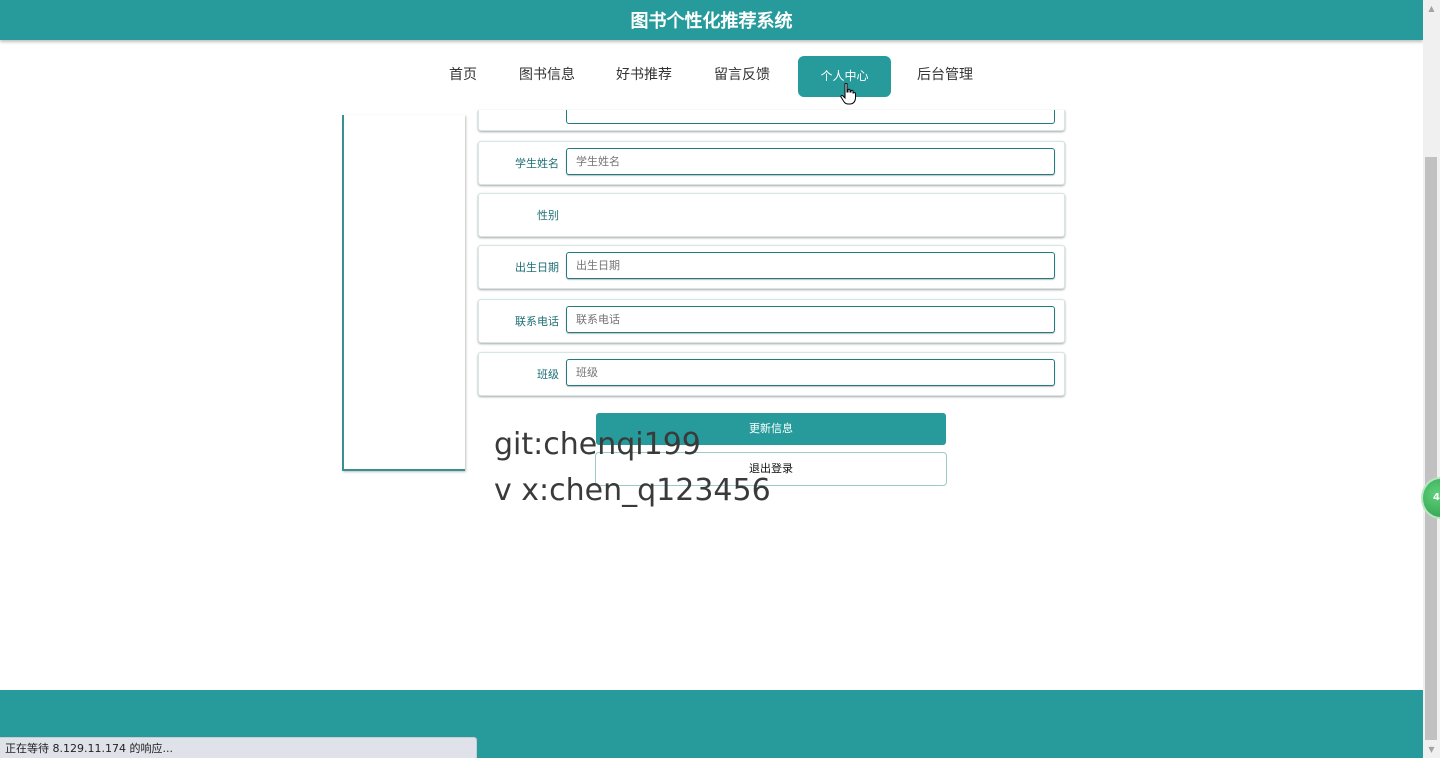  Describe the element at coordinates (548, 215) in the screenshot. I see `gender-label: 性别` at that location.